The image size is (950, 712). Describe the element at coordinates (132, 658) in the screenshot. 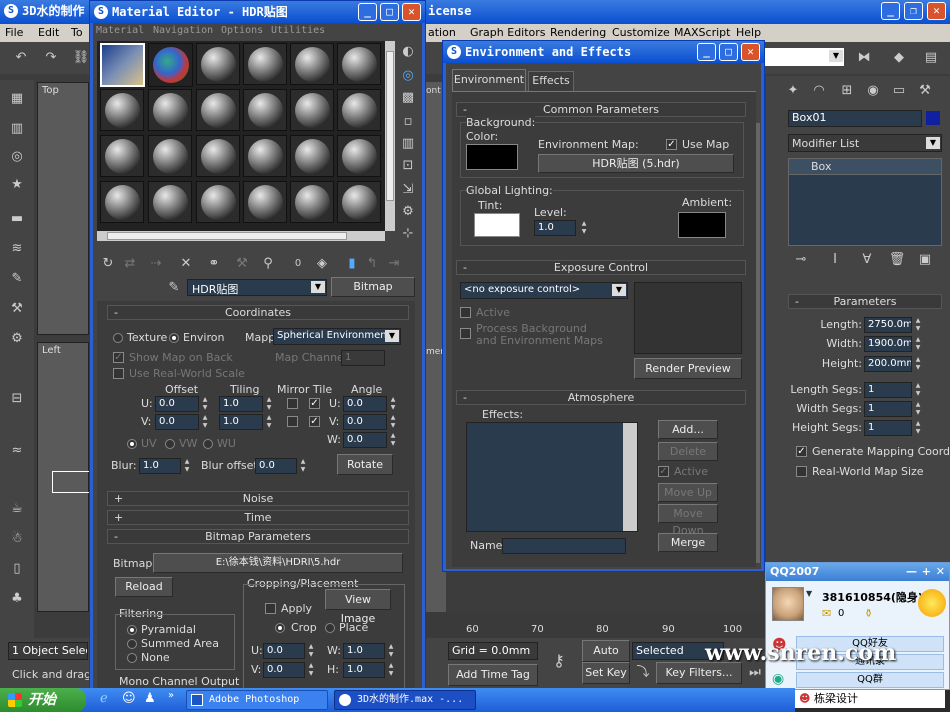

I see `none-radio` at that location.